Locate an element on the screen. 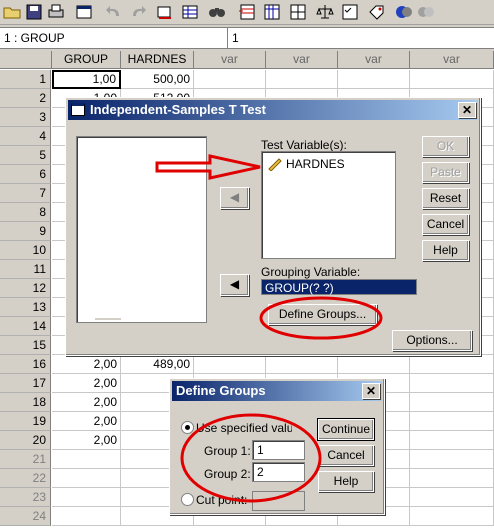 The width and height of the screenshot is (494, 529). insert-variable-icon is located at coordinates (272, 12).